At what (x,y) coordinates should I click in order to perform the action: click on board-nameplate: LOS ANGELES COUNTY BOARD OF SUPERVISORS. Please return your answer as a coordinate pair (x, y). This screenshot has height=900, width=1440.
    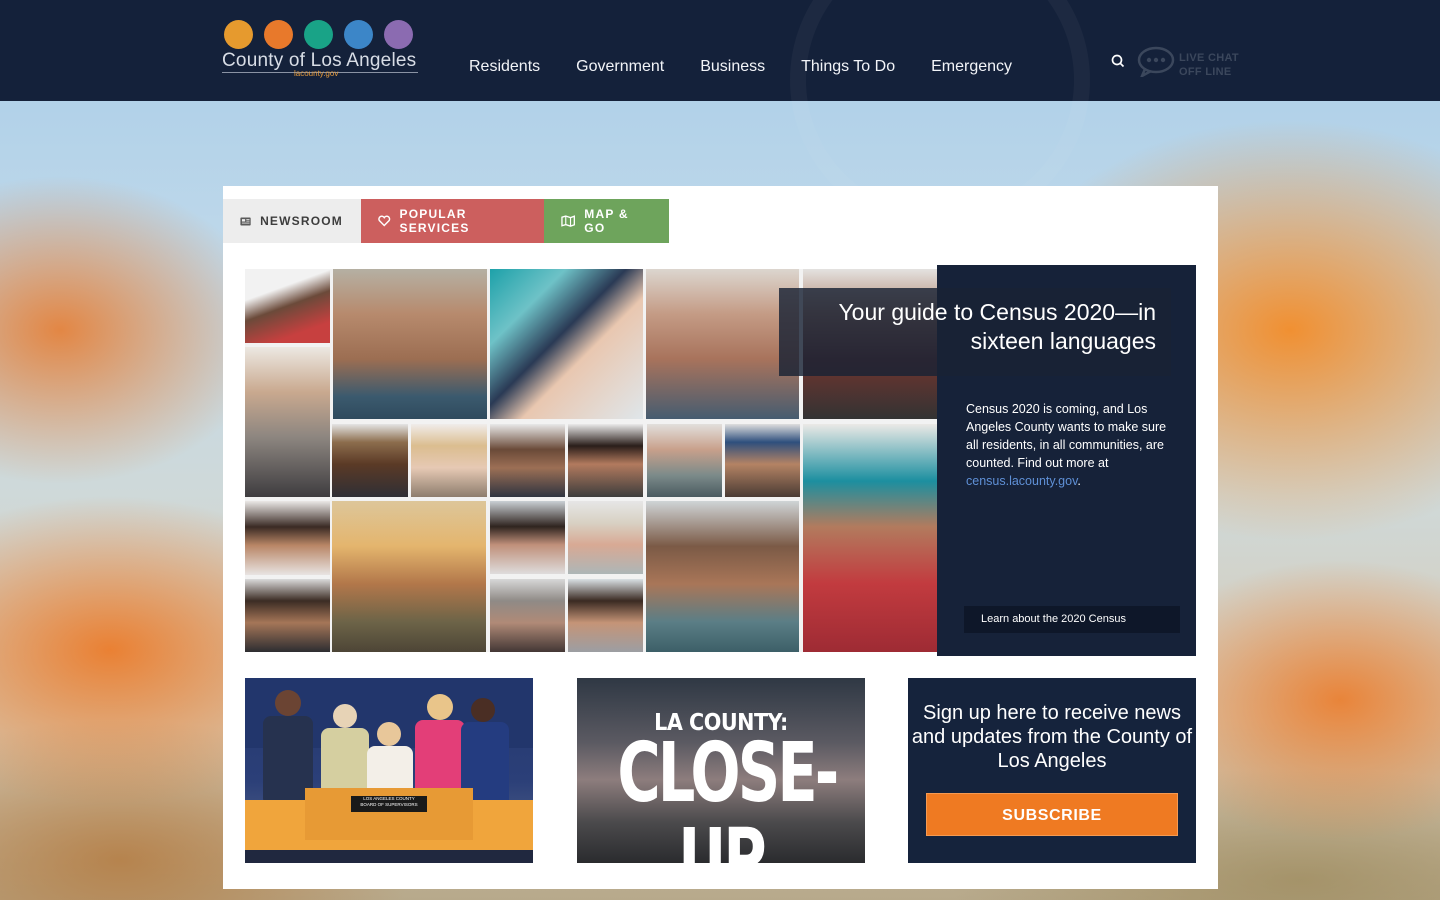
    Looking at the image, I should click on (389, 802).